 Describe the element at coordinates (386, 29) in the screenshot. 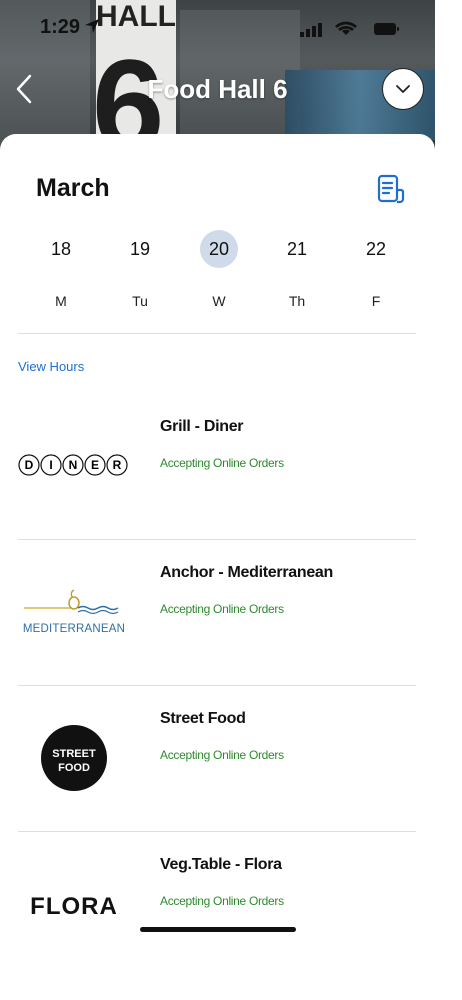

I see `battery-icon` at that location.